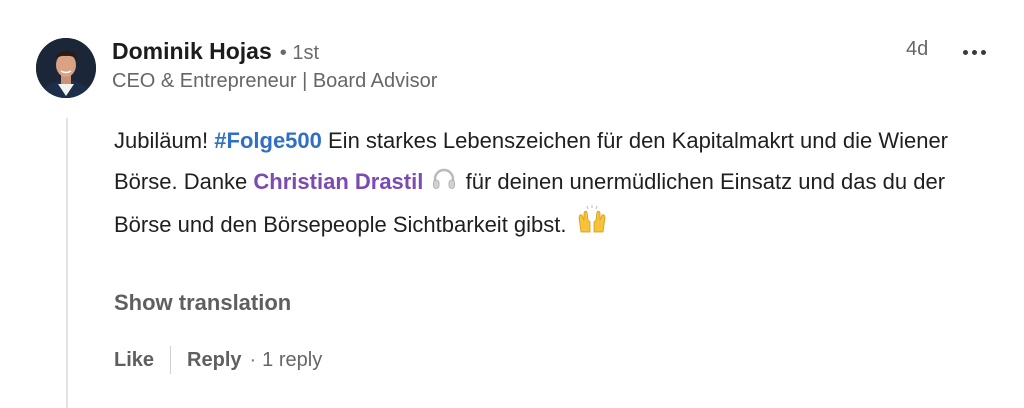 The image size is (1024, 408). What do you see at coordinates (214, 360) in the screenshot?
I see `reply-button: Reply` at bounding box center [214, 360].